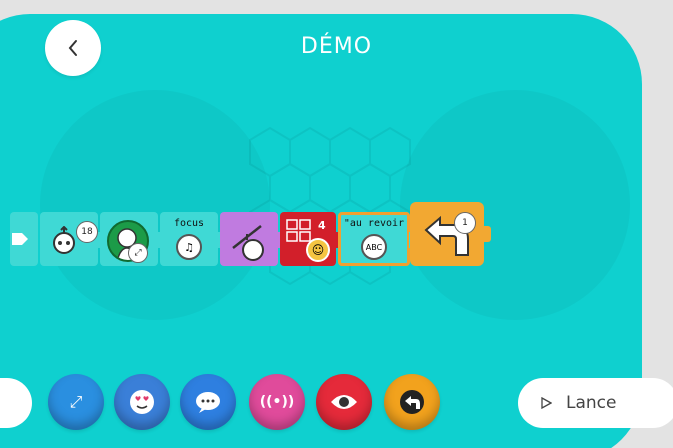  What do you see at coordinates (20, 239) in the screenshot?
I see `puzzle-icon` at bounding box center [20, 239].